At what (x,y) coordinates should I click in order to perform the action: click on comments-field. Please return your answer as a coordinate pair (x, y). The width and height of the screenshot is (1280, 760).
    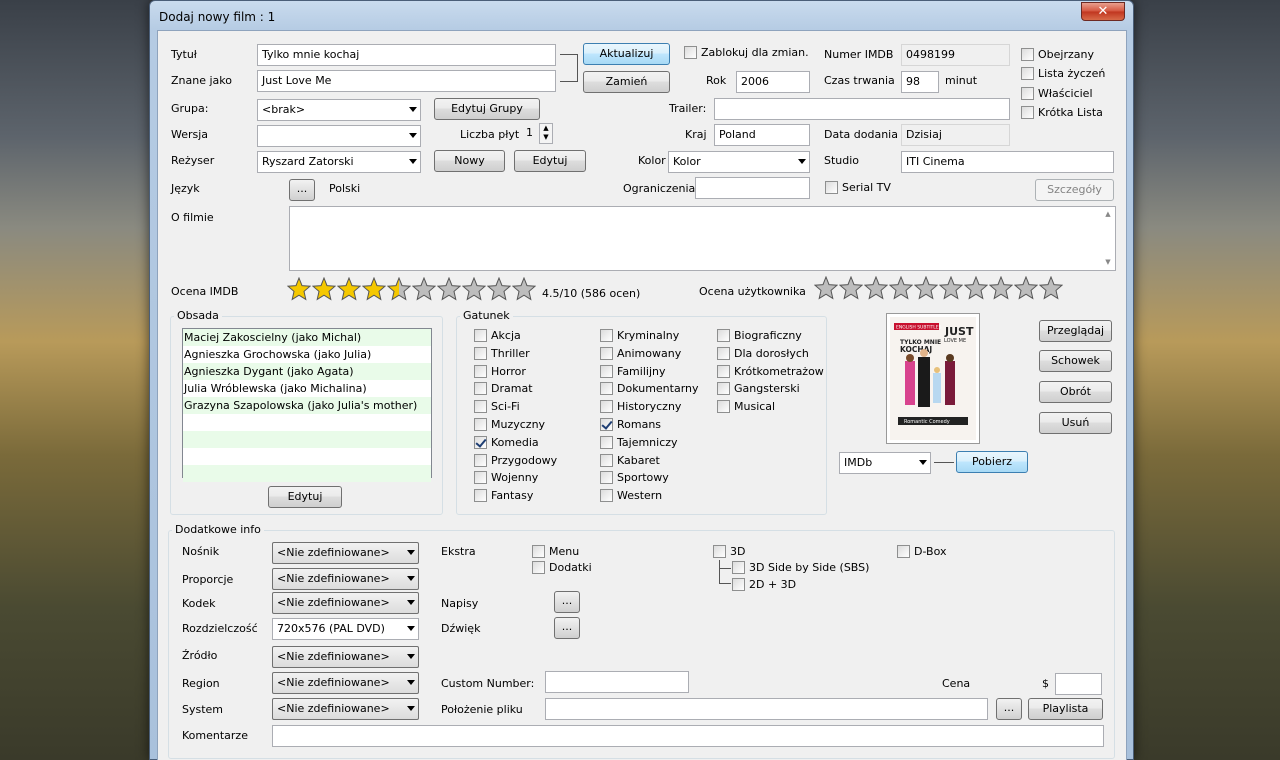
    Looking at the image, I should click on (688, 736).